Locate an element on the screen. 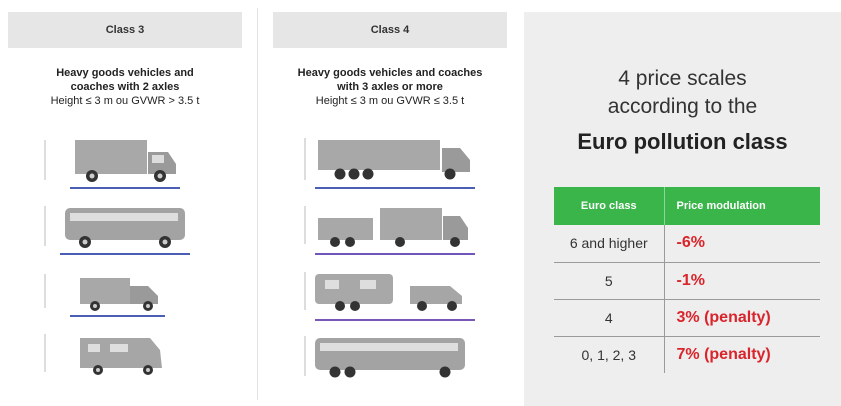 Image resolution: width=841 pixels, height=406 pixels. table-row: 4 3% (penalty) is located at coordinates (687, 318).